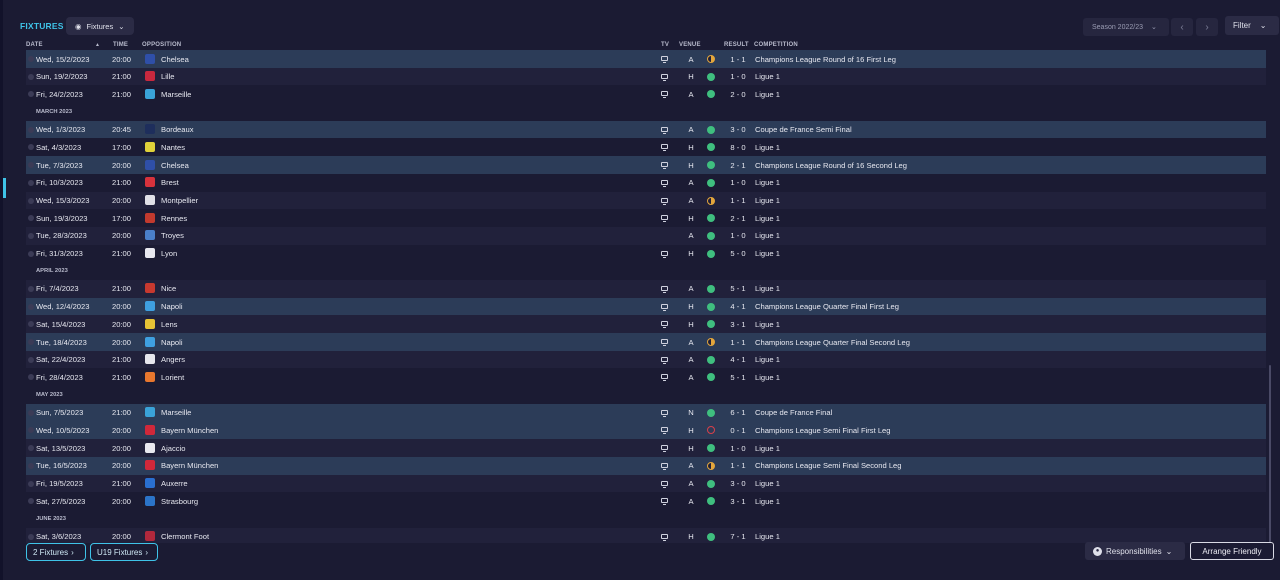  I want to click on match-score: 5 - 1, so click(738, 377).